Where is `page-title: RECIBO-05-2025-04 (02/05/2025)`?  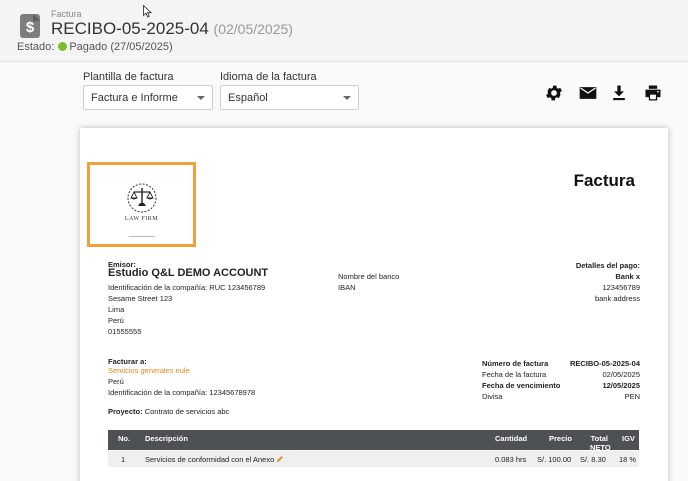
page-title: RECIBO-05-2025-04 (02/05/2025) is located at coordinates (172, 29).